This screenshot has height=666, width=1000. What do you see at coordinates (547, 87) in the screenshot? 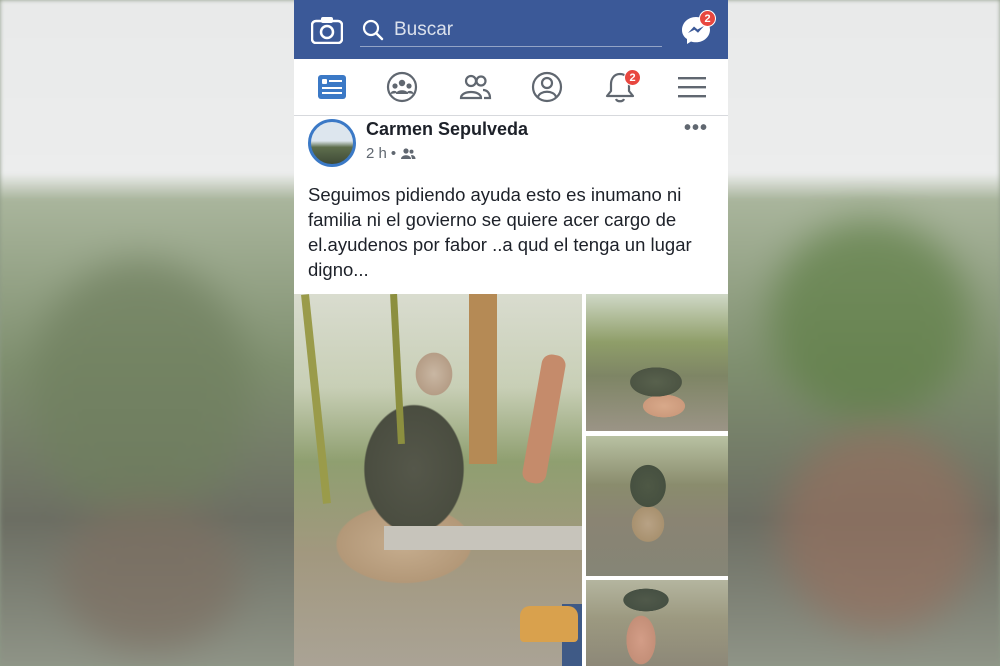
I see `profile-icon` at bounding box center [547, 87].